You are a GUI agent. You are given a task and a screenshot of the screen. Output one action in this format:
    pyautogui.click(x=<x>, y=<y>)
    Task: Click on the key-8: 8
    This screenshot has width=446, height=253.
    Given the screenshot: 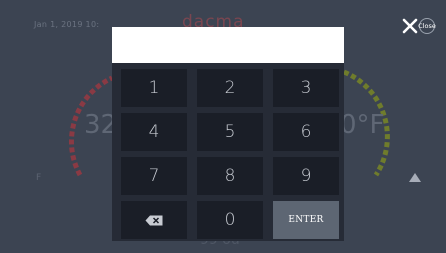 What is the action you would take?
    pyautogui.click(x=230, y=176)
    